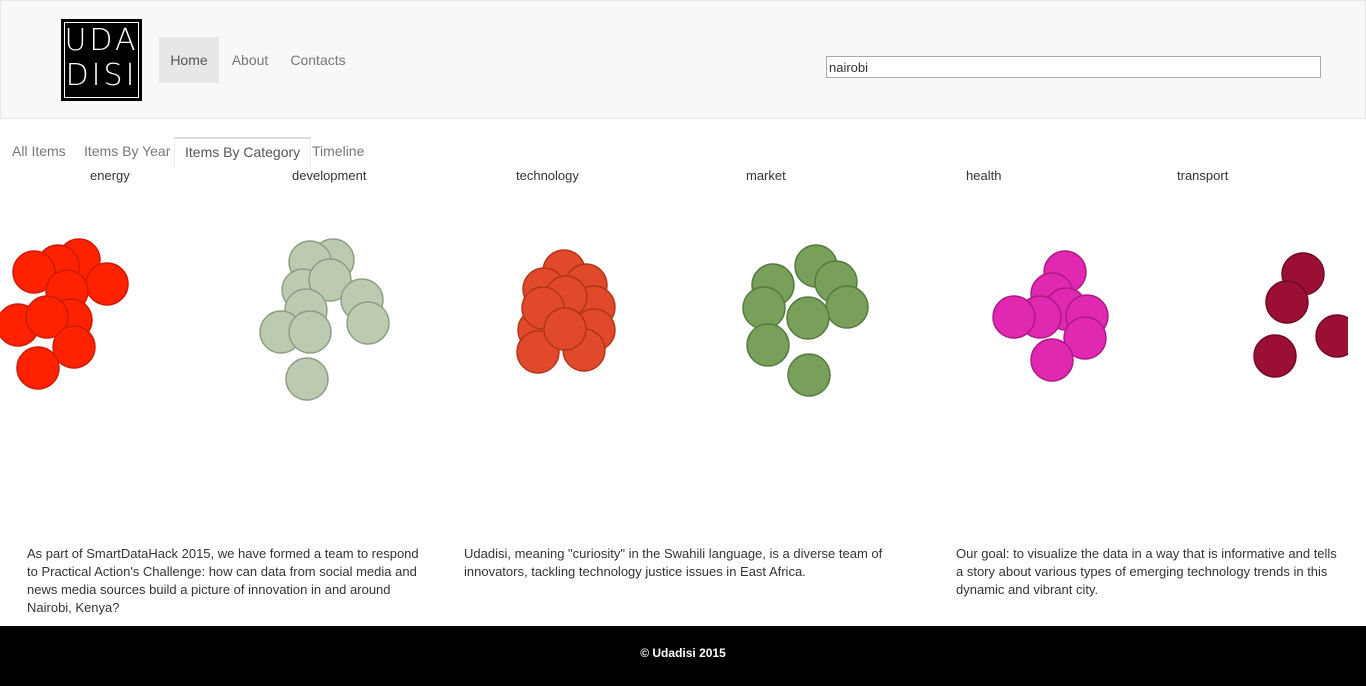 The image size is (1366, 686). What do you see at coordinates (547, 175) in the screenshot?
I see `category-label-technology: technology` at bounding box center [547, 175].